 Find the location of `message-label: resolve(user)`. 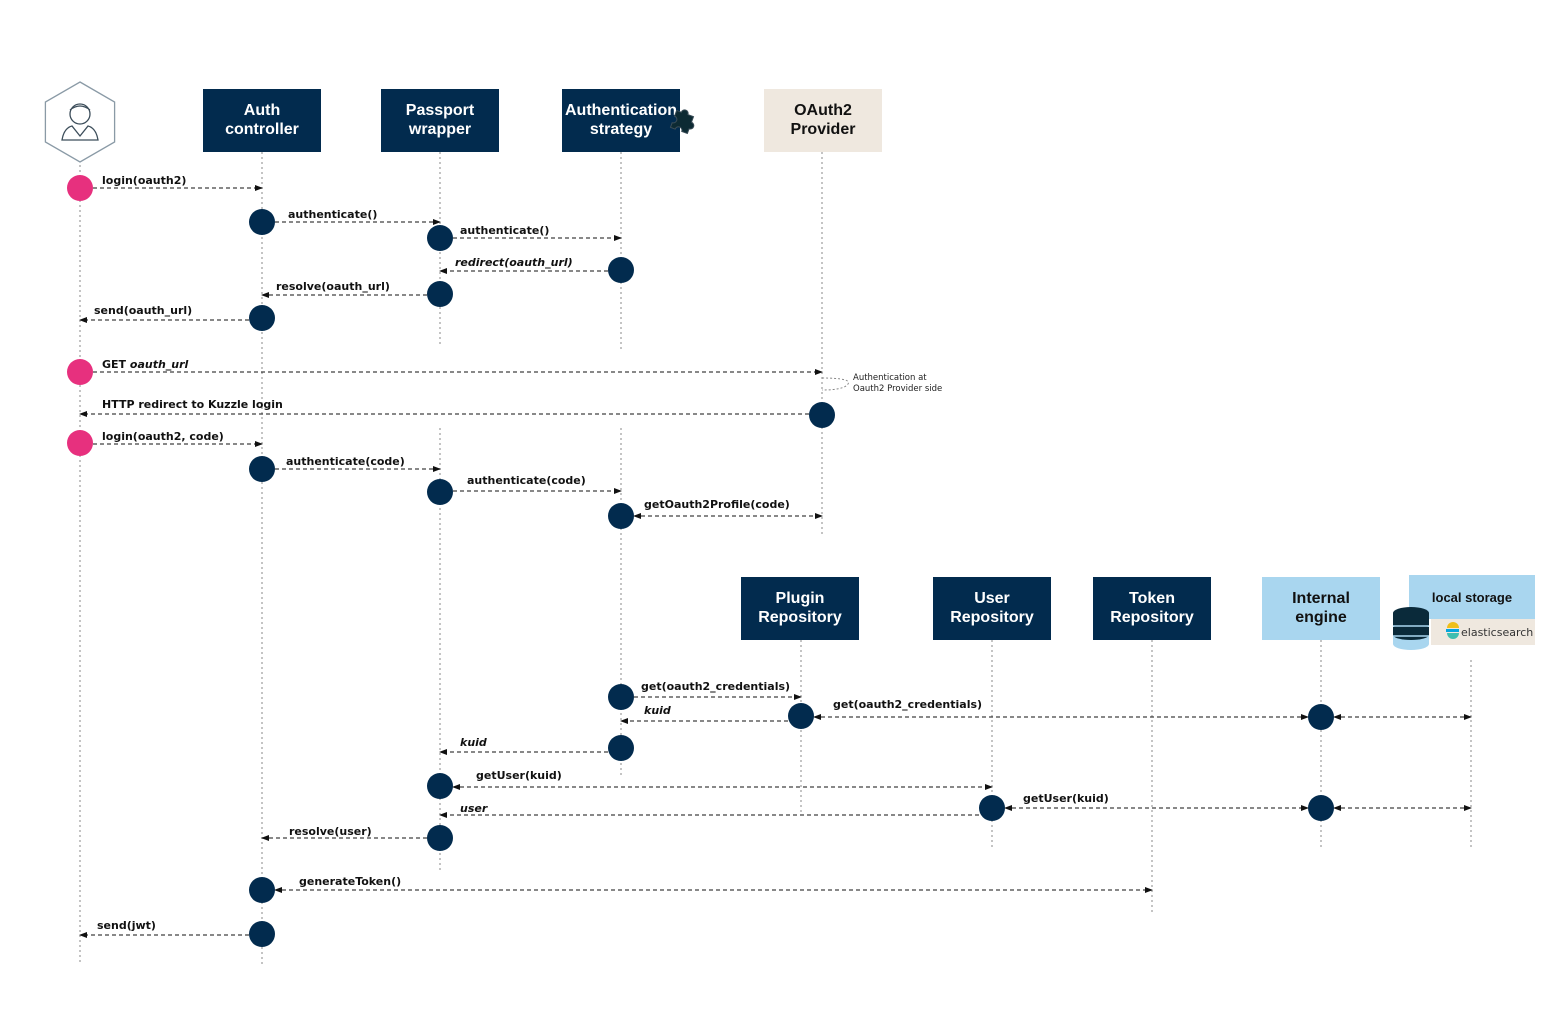

message-label: resolve(user) is located at coordinates (330, 831).